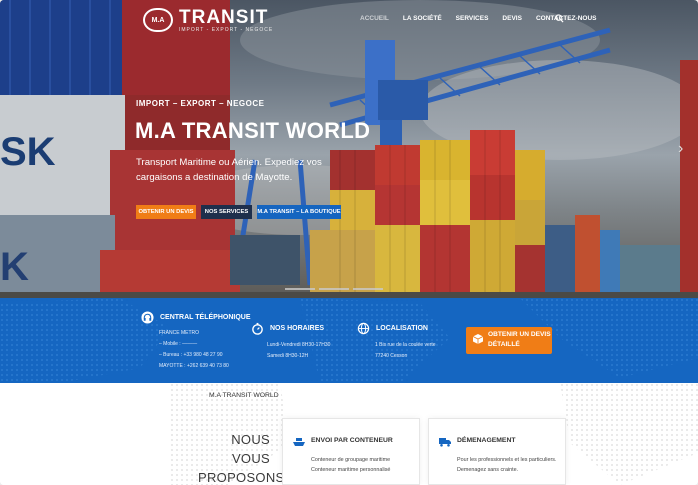  I want to click on proposals-title: NOUS VOUS PROPOSONS, so click(241, 457).